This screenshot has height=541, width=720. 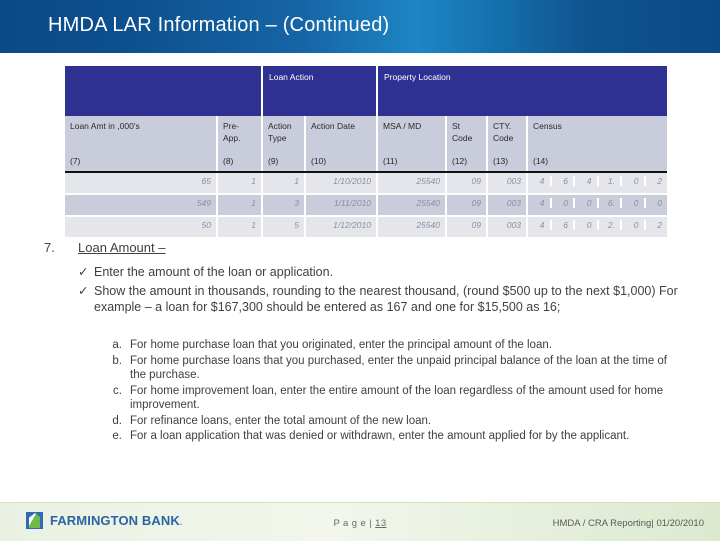 I want to click on list-item-7-heading: Loan Amount –, so click(x=122, y=247).